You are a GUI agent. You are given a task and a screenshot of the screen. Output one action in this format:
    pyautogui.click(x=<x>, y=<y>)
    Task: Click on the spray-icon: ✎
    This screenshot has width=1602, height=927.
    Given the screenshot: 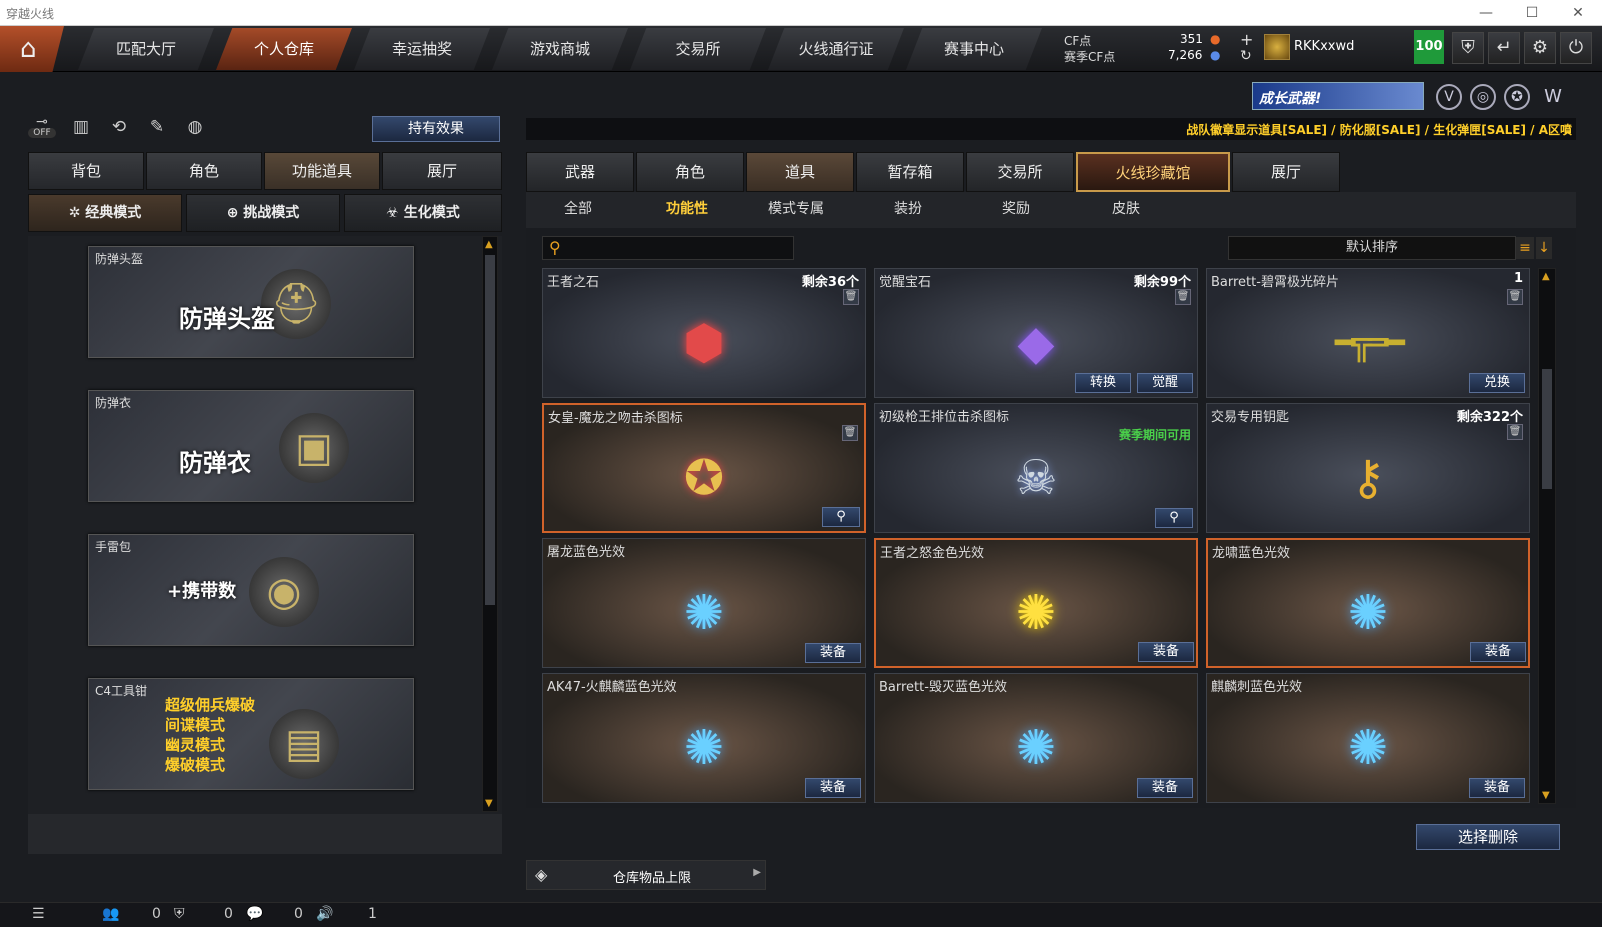 What is the action you would take?
    pyautogui.click(x=157, y=127)
    